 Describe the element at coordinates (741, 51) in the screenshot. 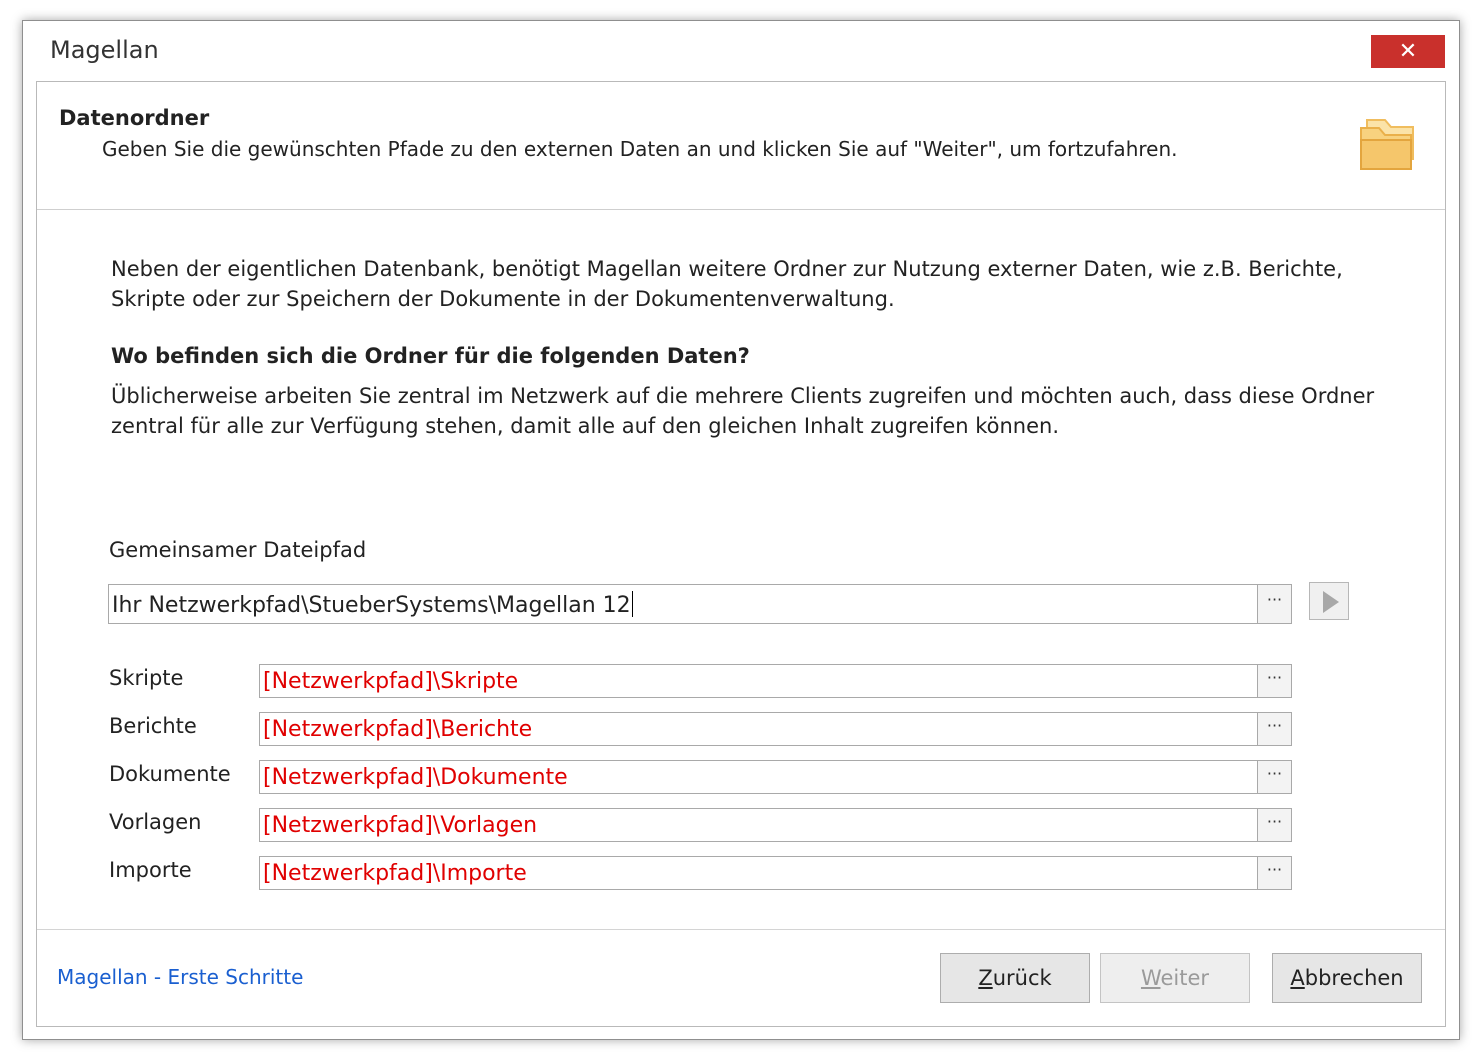

I see `title-bar: Magellan ✕` at that location.